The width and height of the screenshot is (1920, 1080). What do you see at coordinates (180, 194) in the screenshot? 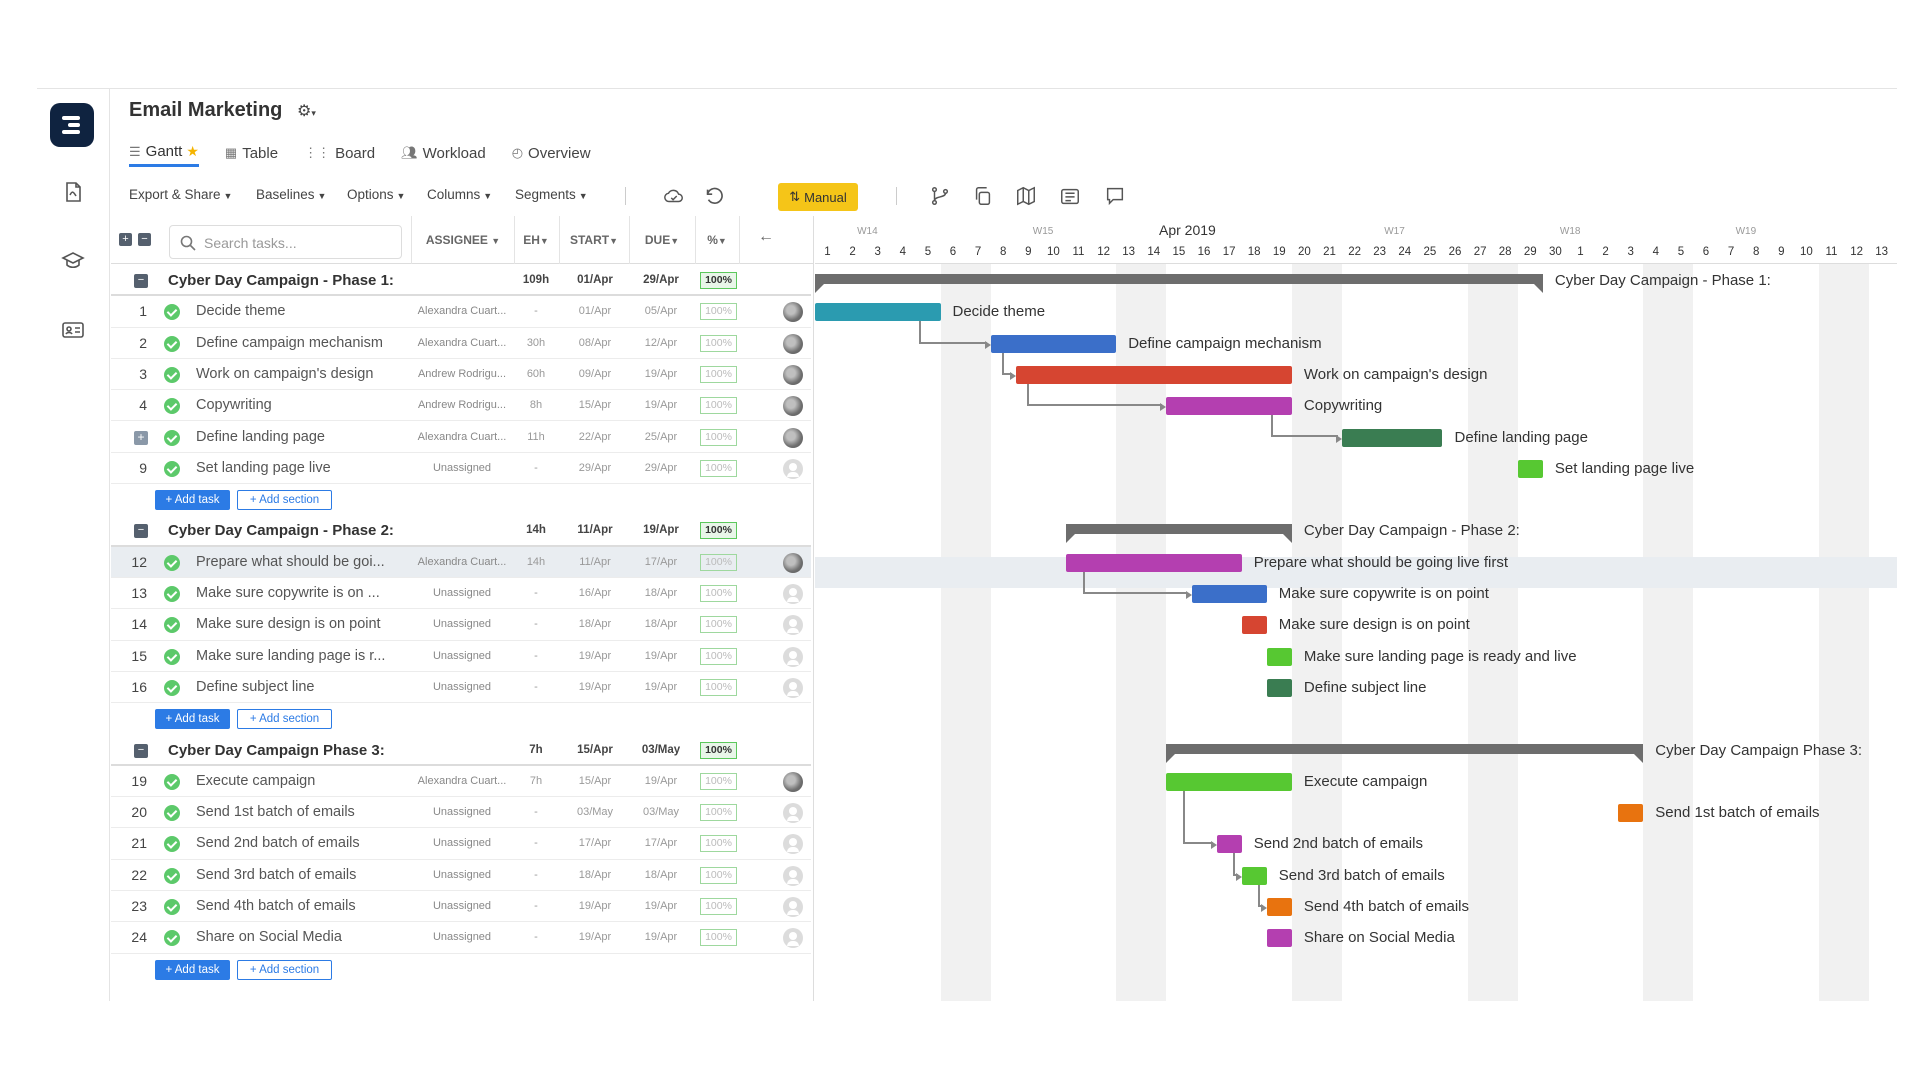
I see `export-share-menu: Export & Share ▼` at bounding box center [180, 194].